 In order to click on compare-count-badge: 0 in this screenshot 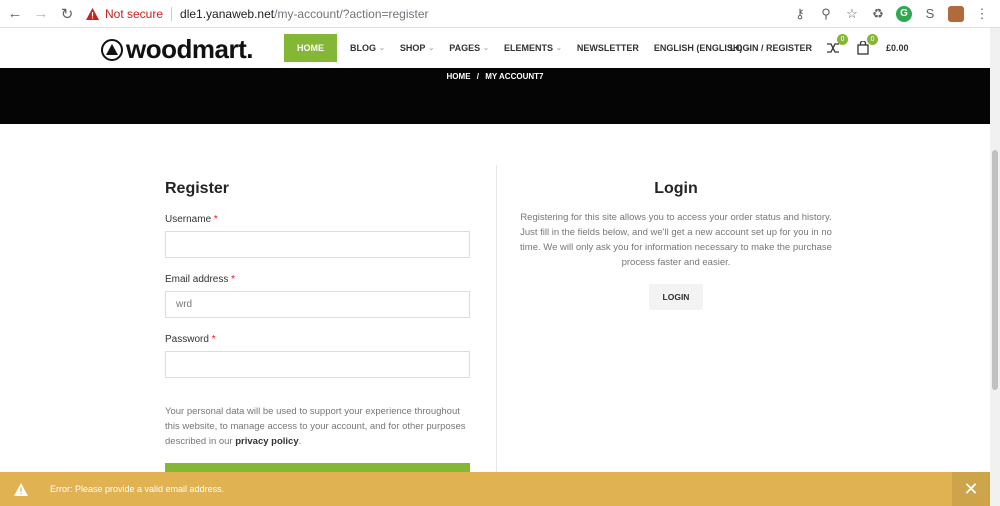, I will do `click(843, 39)`.